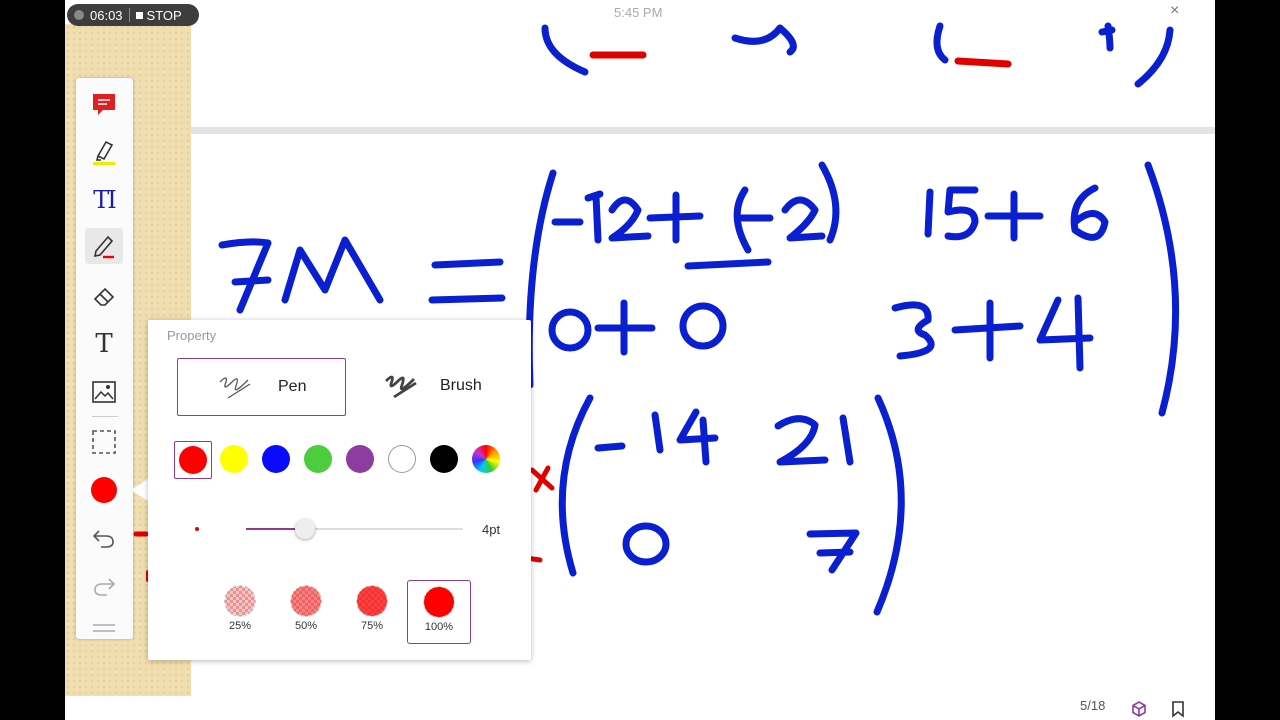 The image size is (1280, 720). I want to click on opacity-label: 100%, so click(439, 627).